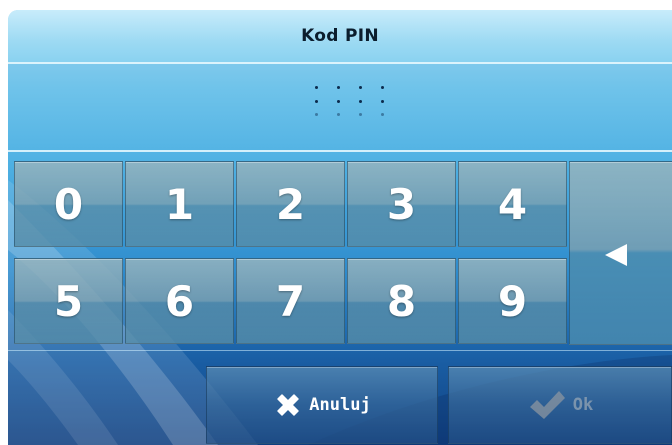 Image resolution: width=672 pixels, height=445 pixels. I want to click on key-3-label: 3, so click(401, 204).